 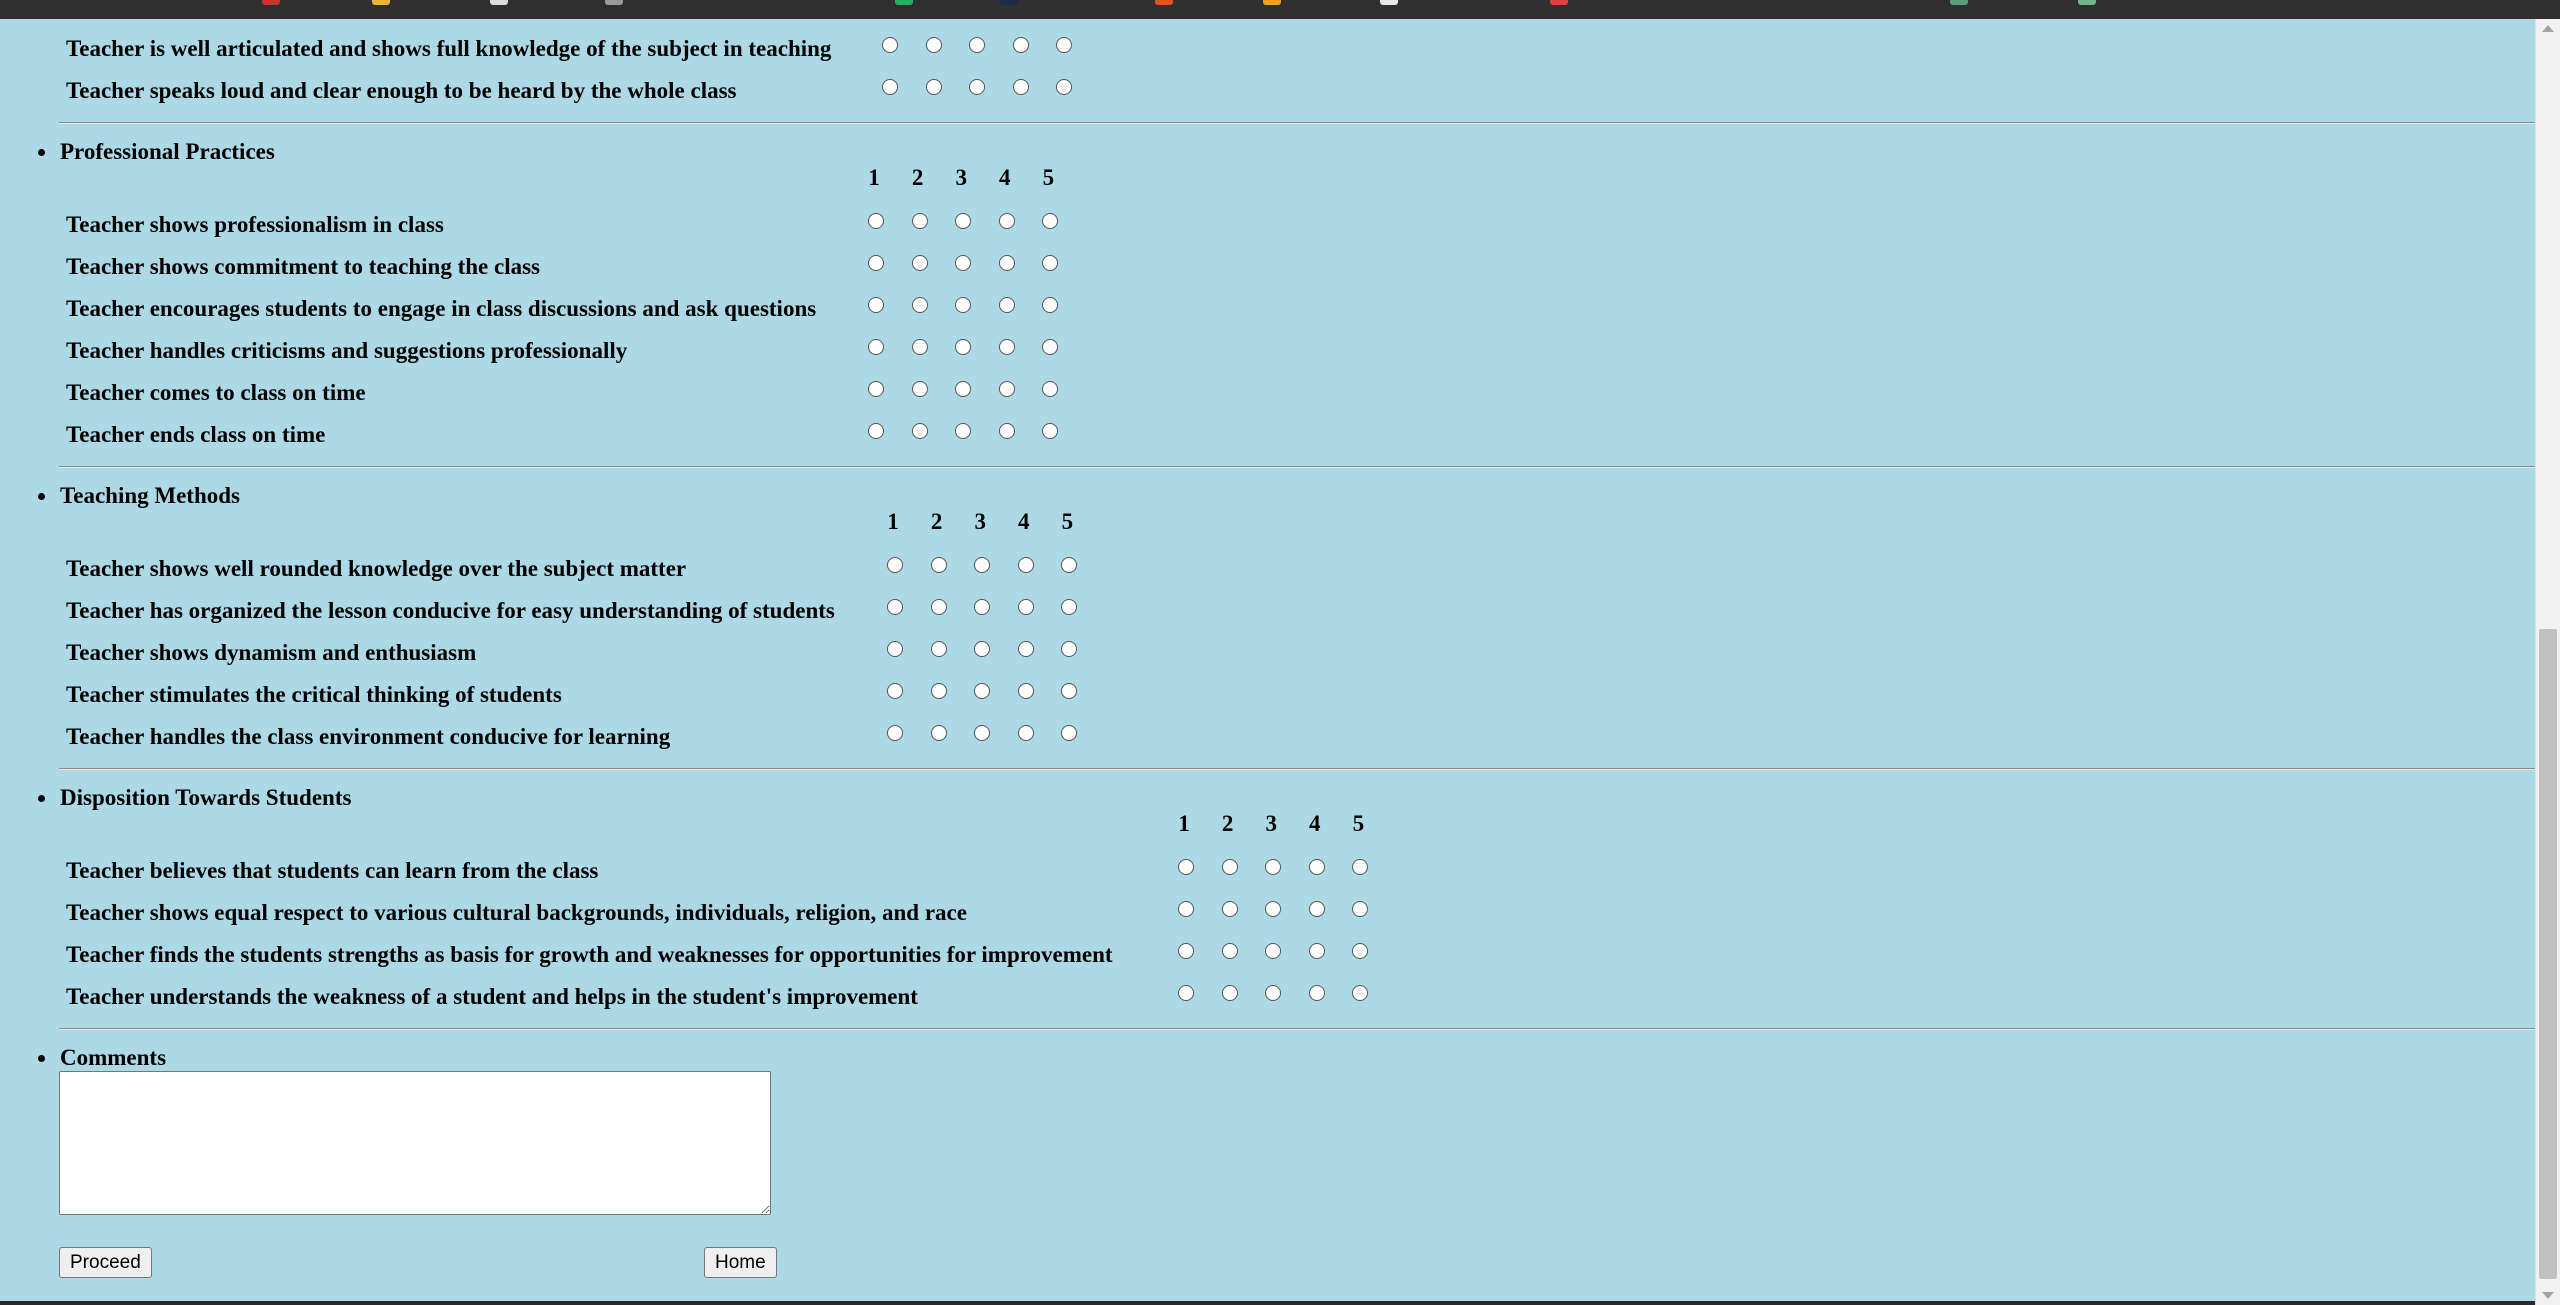 I want to click on scrollbar-thumb, so click(x=2548, y=954).